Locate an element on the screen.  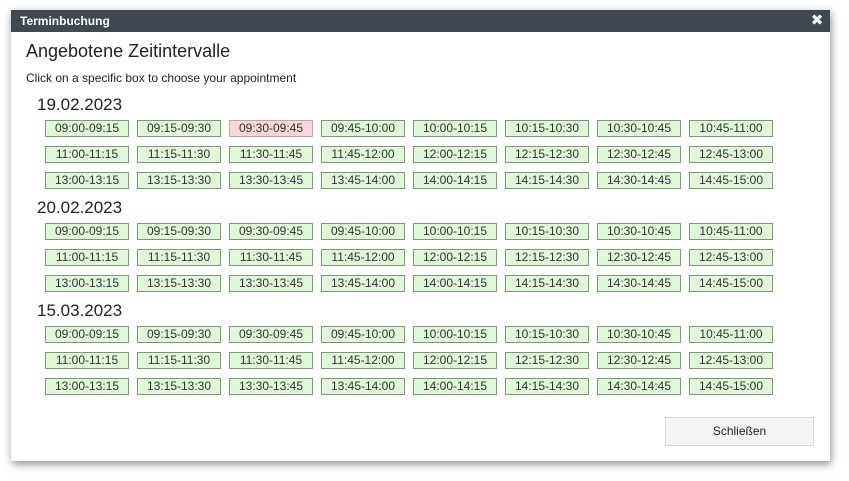
close-button: Schließen is located at coordinates (739, 431).